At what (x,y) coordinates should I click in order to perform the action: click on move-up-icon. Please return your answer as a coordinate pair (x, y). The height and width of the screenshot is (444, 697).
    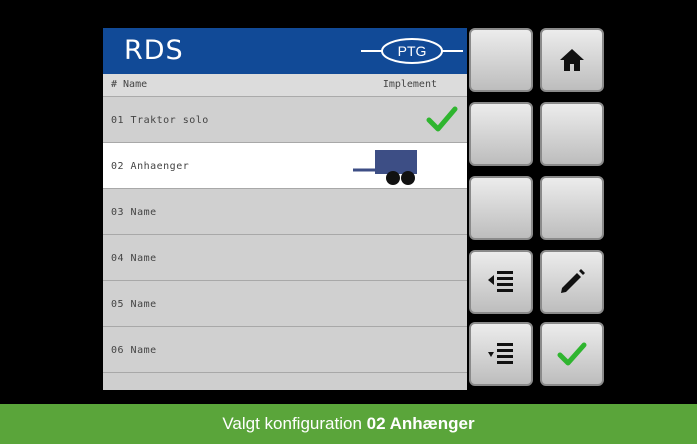
    Looking at the image, I should click on (500, 281).